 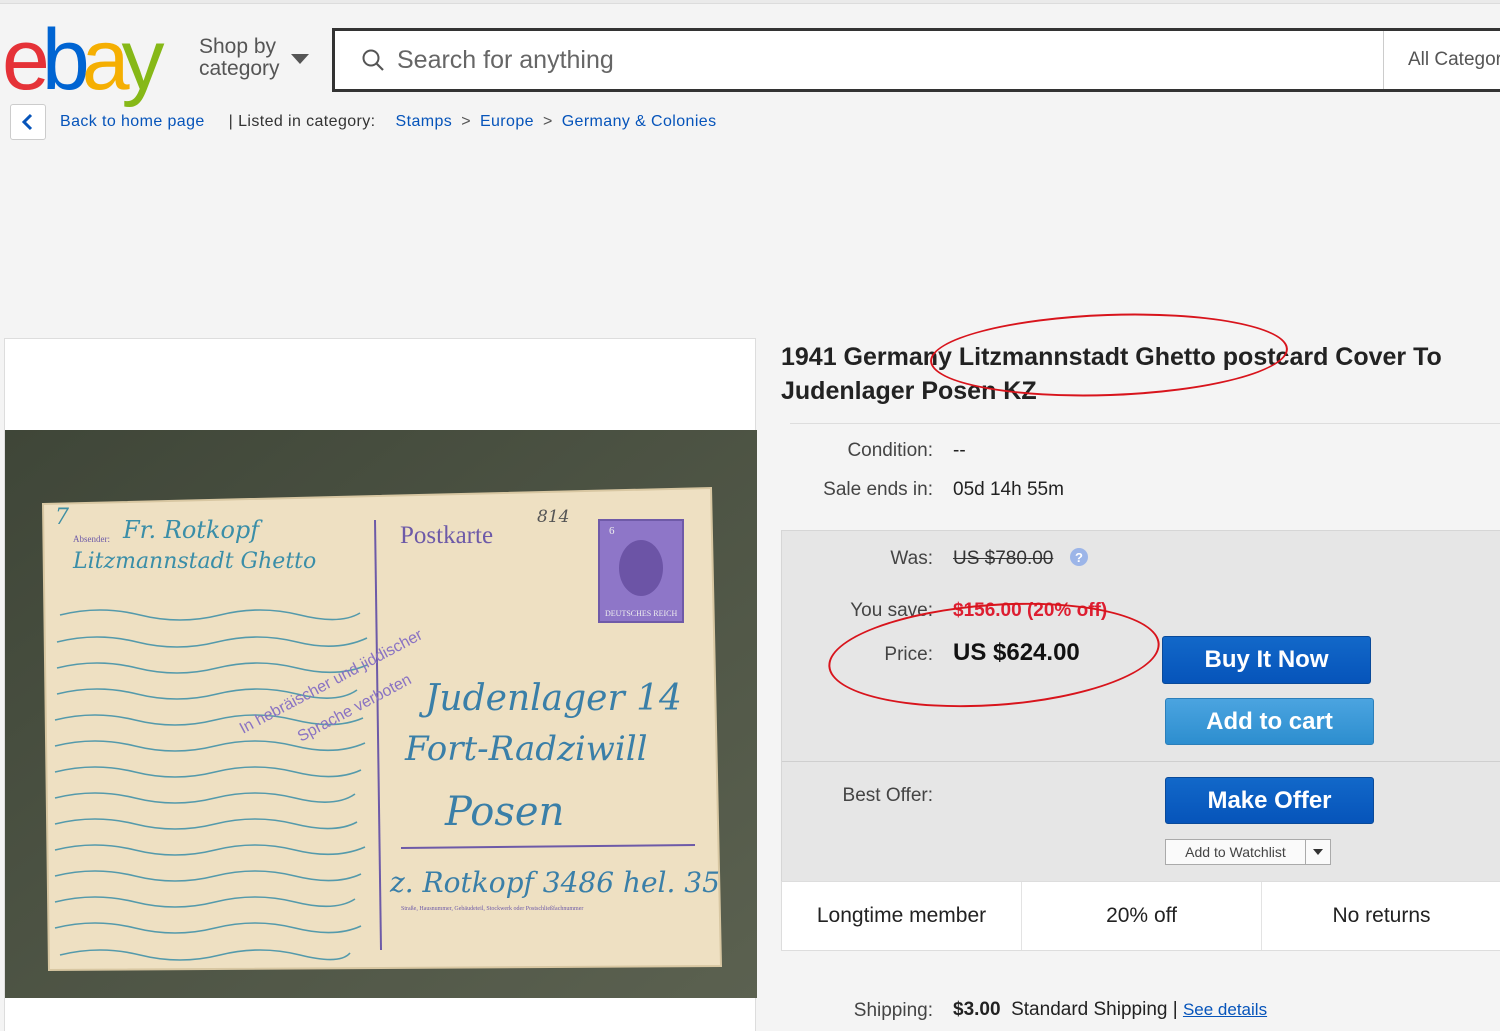 I want to click on ebay-logo: ebay, so click(x=83, y=60).